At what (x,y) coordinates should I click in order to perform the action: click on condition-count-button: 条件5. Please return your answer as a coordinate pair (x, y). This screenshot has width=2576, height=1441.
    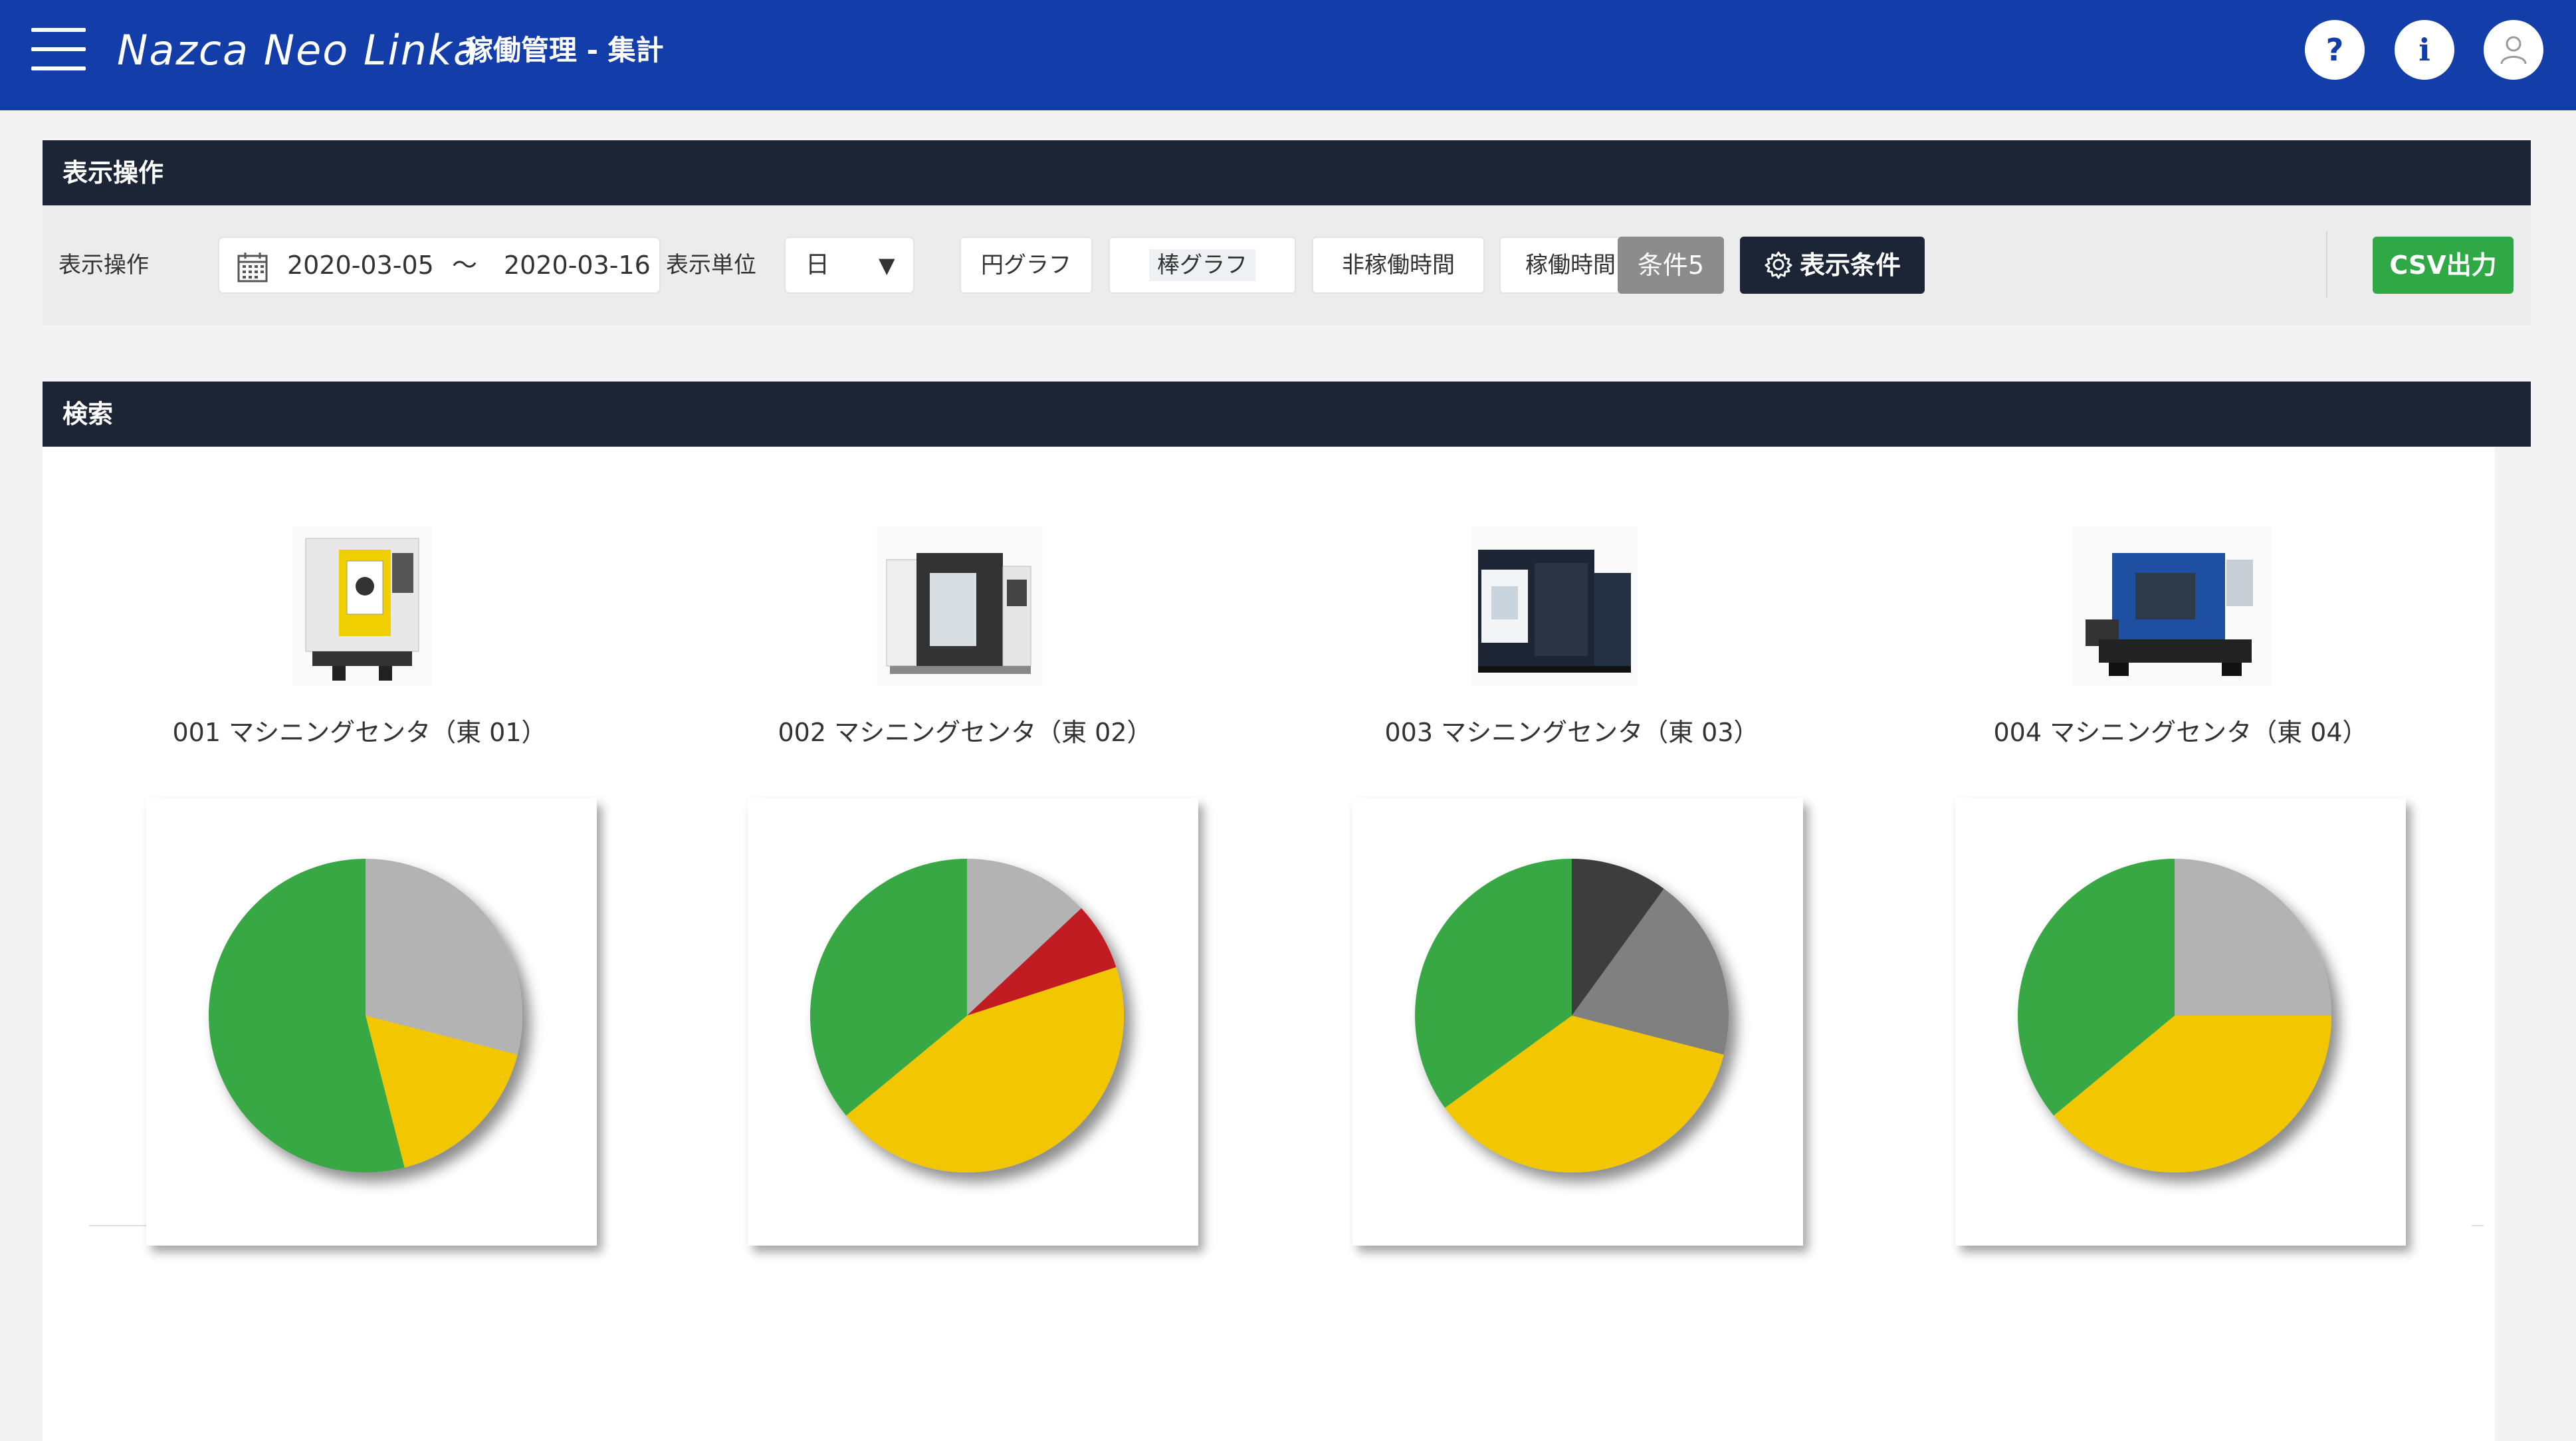
    Looking at the image, I should click on (1671, 265).